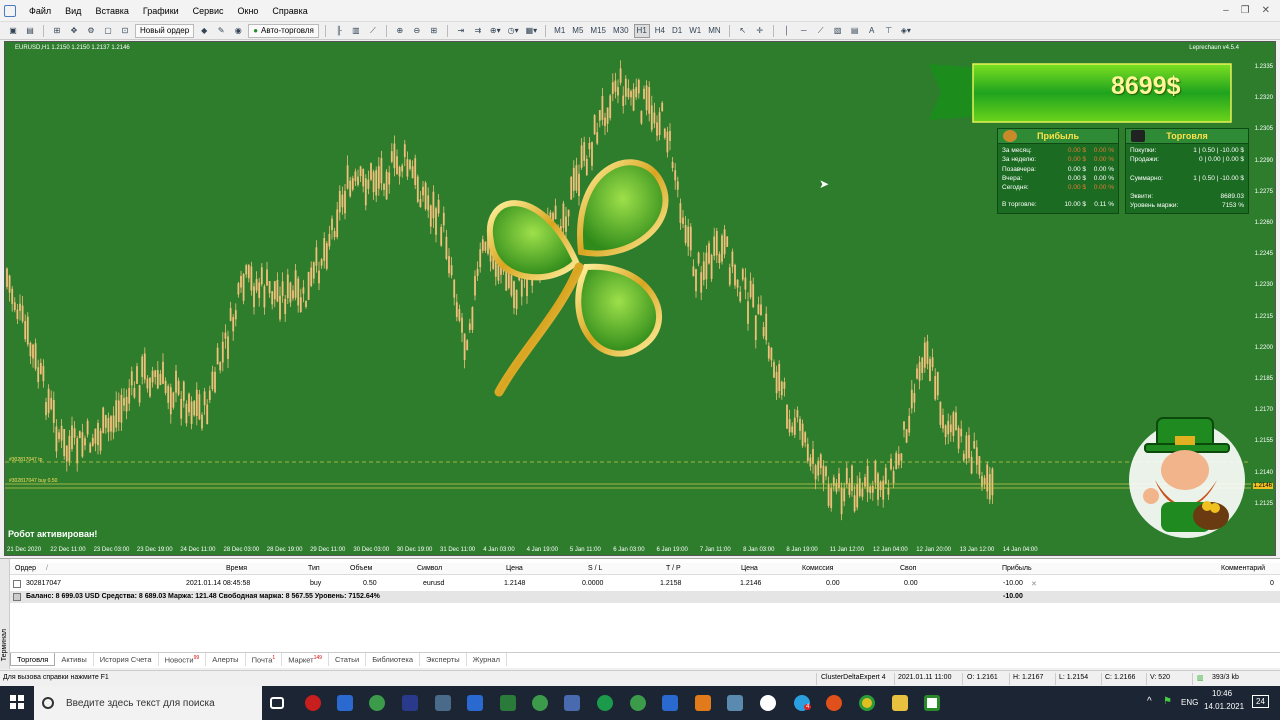 The height and width of the screenshot is (720, 1280). Describe the element at coordinates (161, 11) in the screenshot. I see `menu-charts: Графики` at that location.